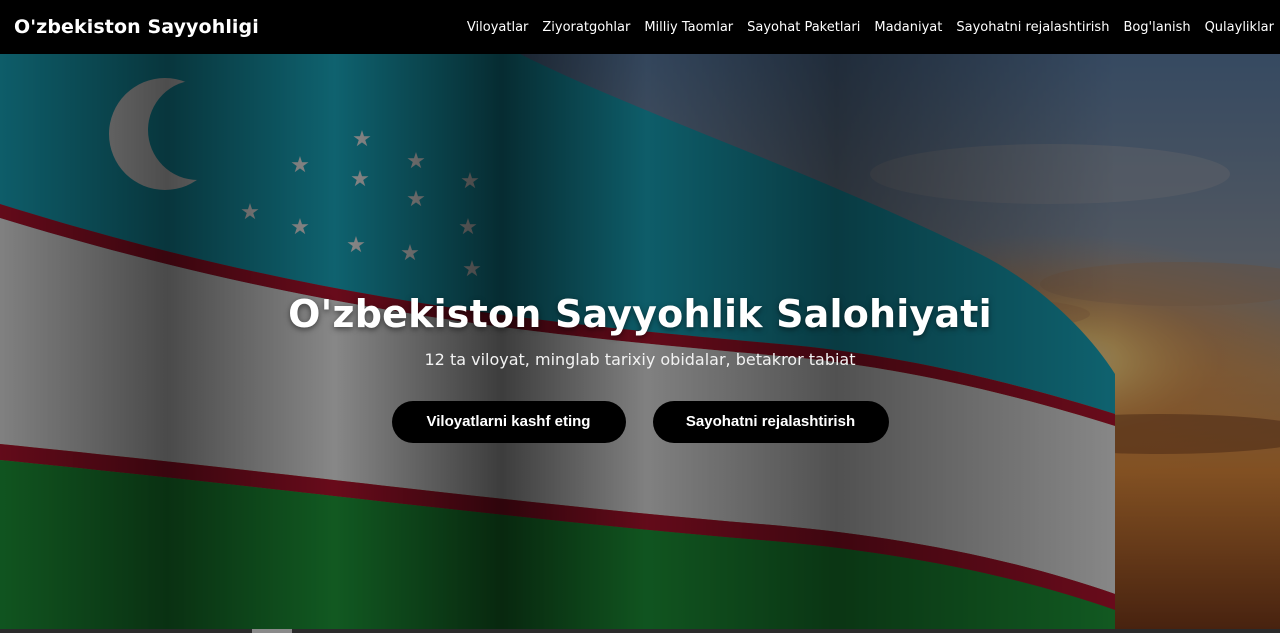 This screenshot has width=1280, height=633. What do you see at coordinates (272, 631) in the screenshot?
I see `scrollbar-thumb` at bounding box center [272, 631].